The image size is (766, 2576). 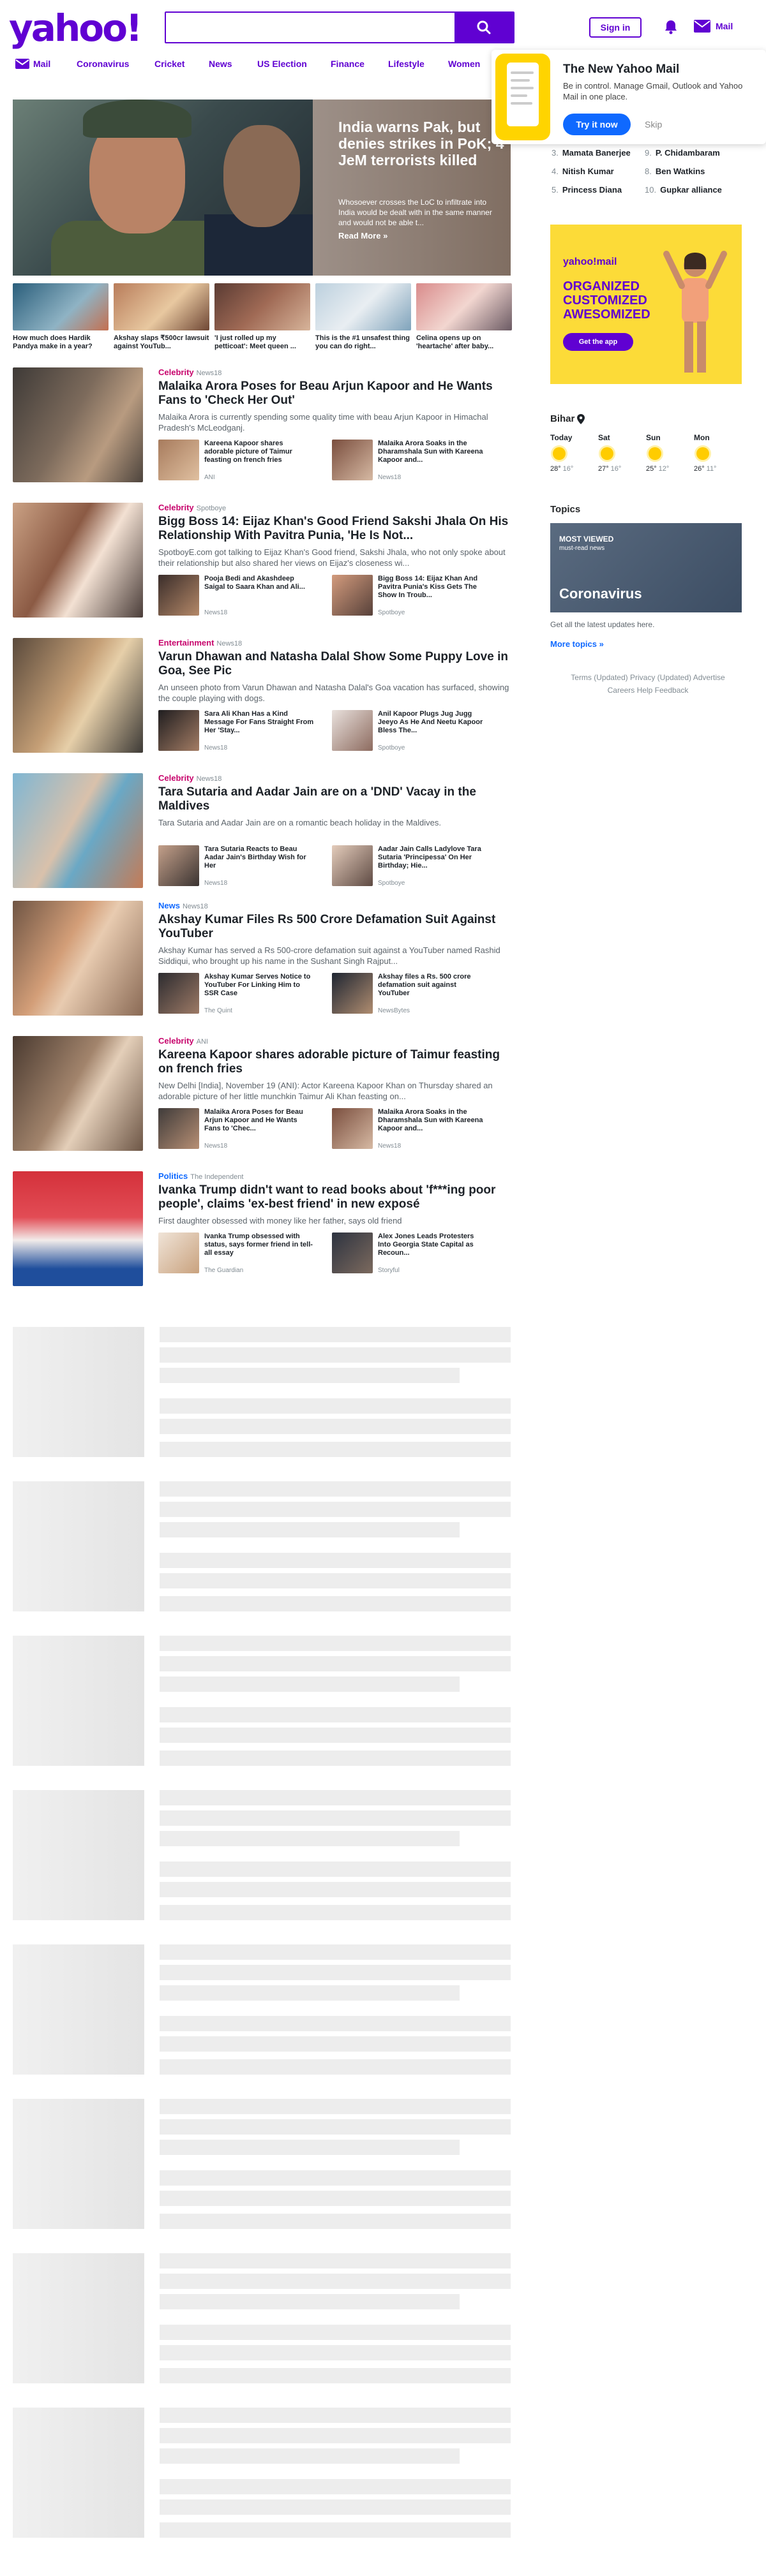 What do you see at coordinates (562, 418) in the screenshot?
I see `weather-location: Bihar` at bounding box center [562, 418].